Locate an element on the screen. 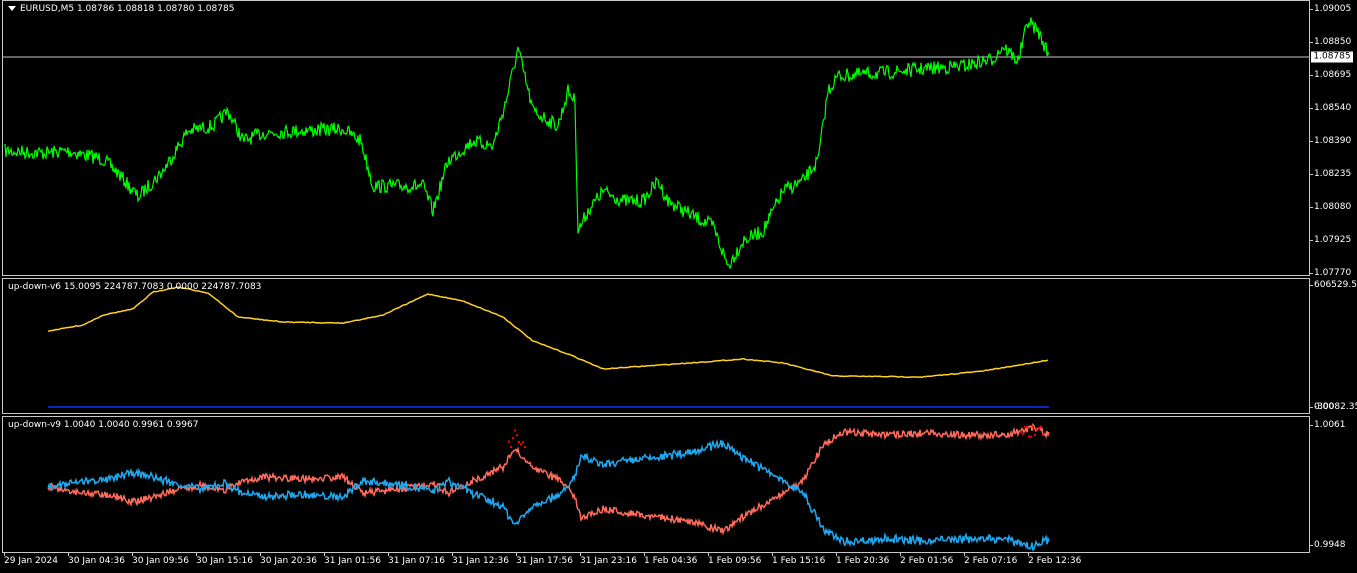 Image resolution: width=1357 pixels, height=573 pixels. time-tick: 2 Feb 12:36 is located at coordinates (1055, 561).